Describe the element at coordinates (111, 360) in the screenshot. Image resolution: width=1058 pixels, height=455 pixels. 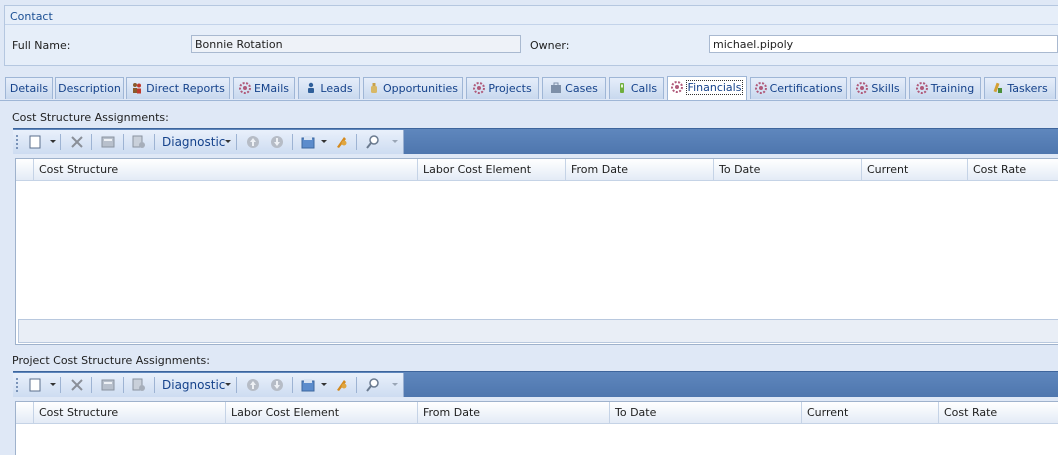
I see `project-cost-structure-assignments-label: Project Cost Structure Assignments:` at that location.